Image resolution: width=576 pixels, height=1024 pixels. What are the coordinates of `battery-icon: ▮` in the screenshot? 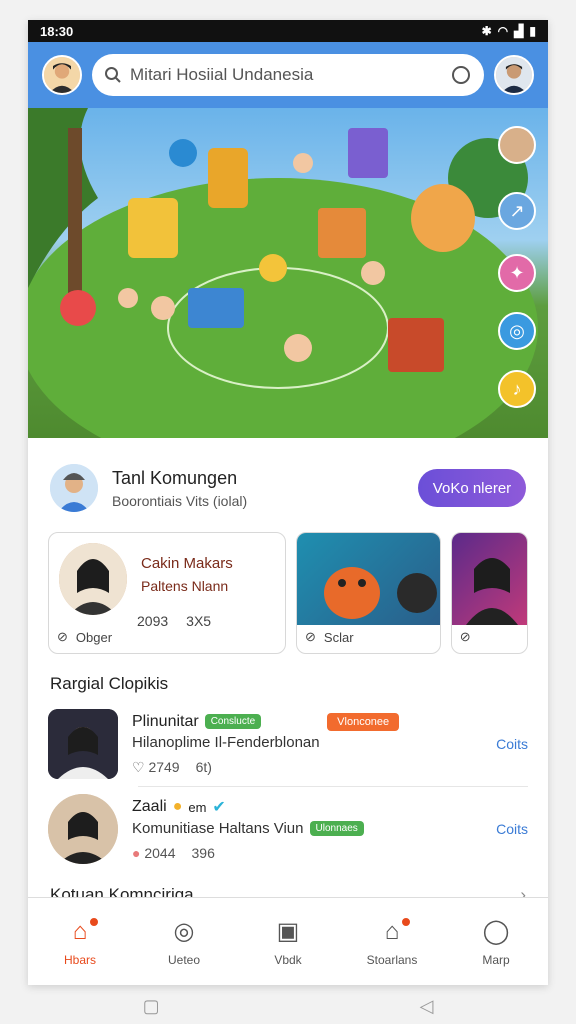 It's located at (532, 31).